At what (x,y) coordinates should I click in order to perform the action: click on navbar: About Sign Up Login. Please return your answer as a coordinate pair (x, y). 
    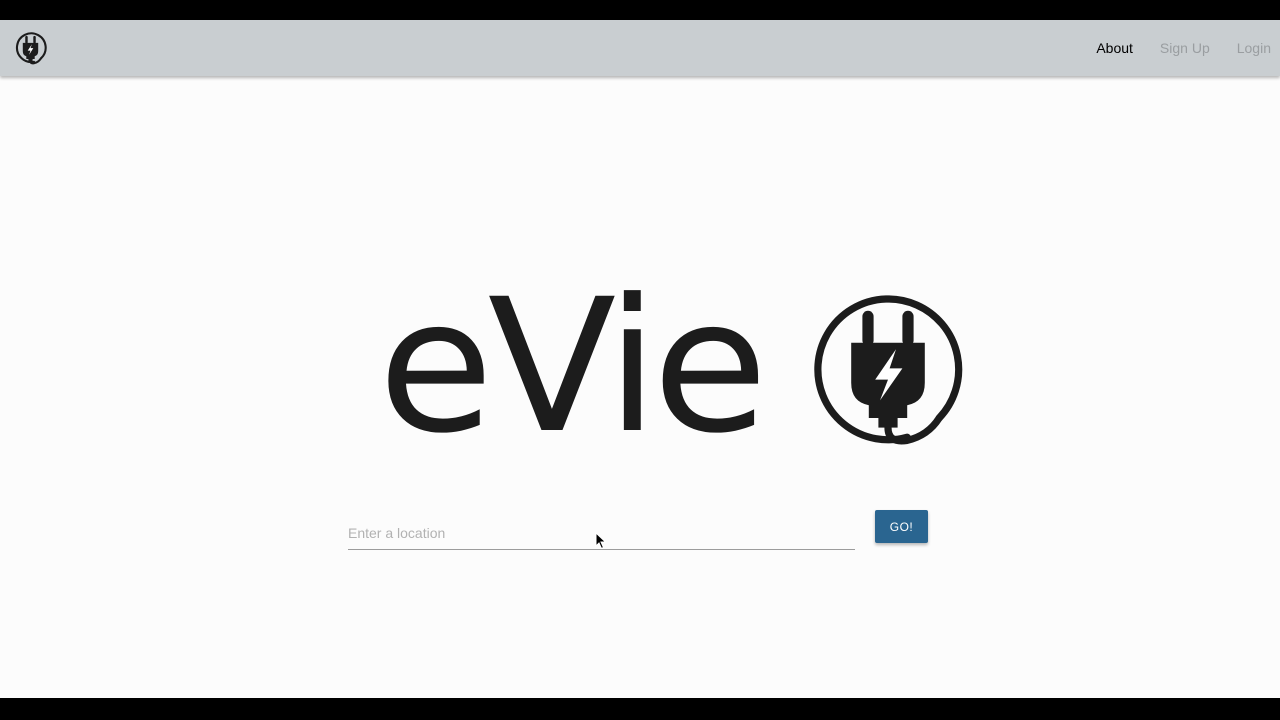
    Looking at the image, I should click on (640, 48).